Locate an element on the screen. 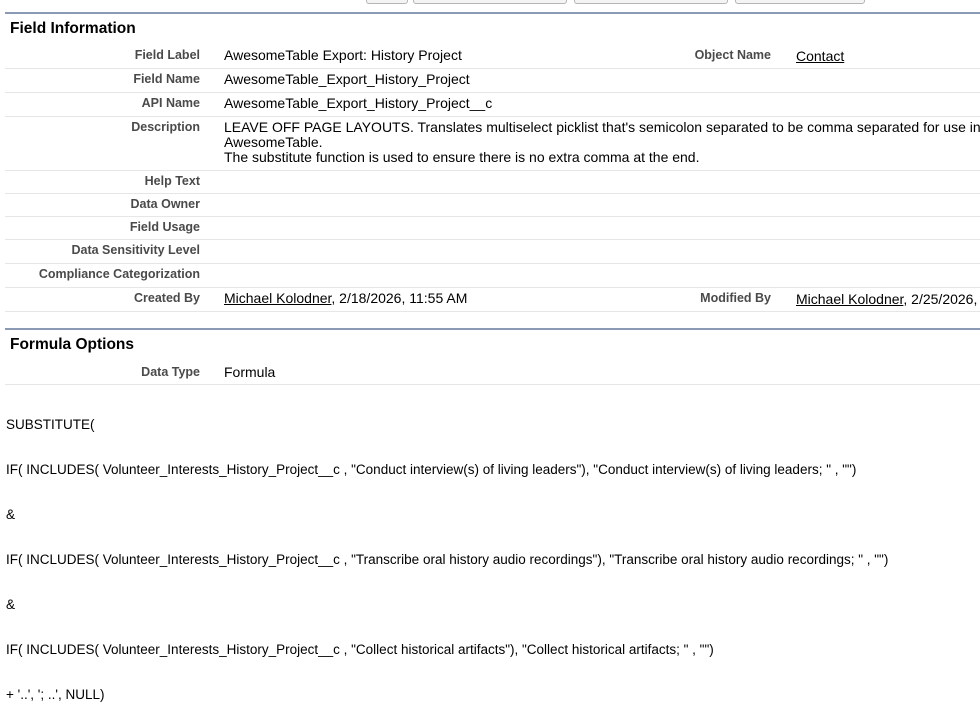 The image size is (980, 717). formula-line: + '..', '; ..', NULL) is located at coordinates (55, 694).